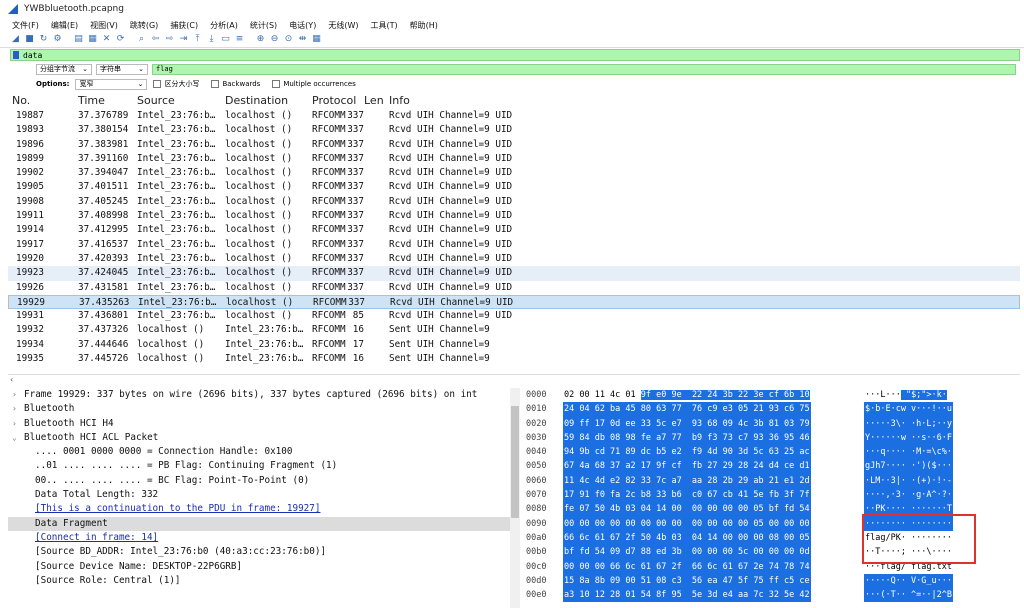  Describe the element at coordinates (316, 39) in the screenshot. I see `layout-icon: ▦` at that location.